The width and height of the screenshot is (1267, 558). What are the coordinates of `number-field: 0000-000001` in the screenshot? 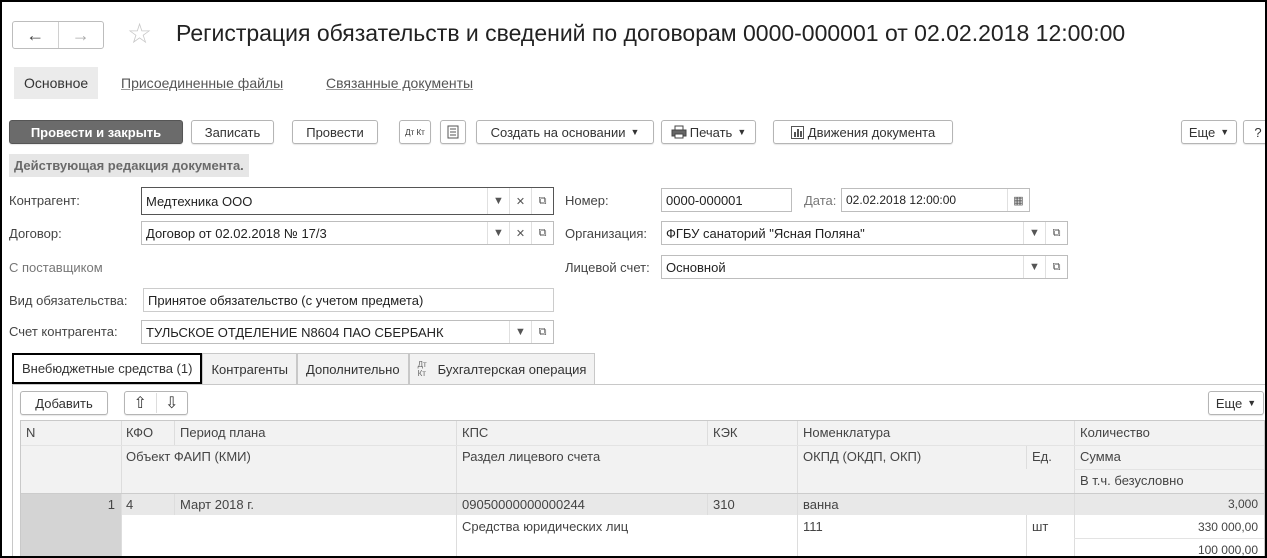 It's located at (726, 200).